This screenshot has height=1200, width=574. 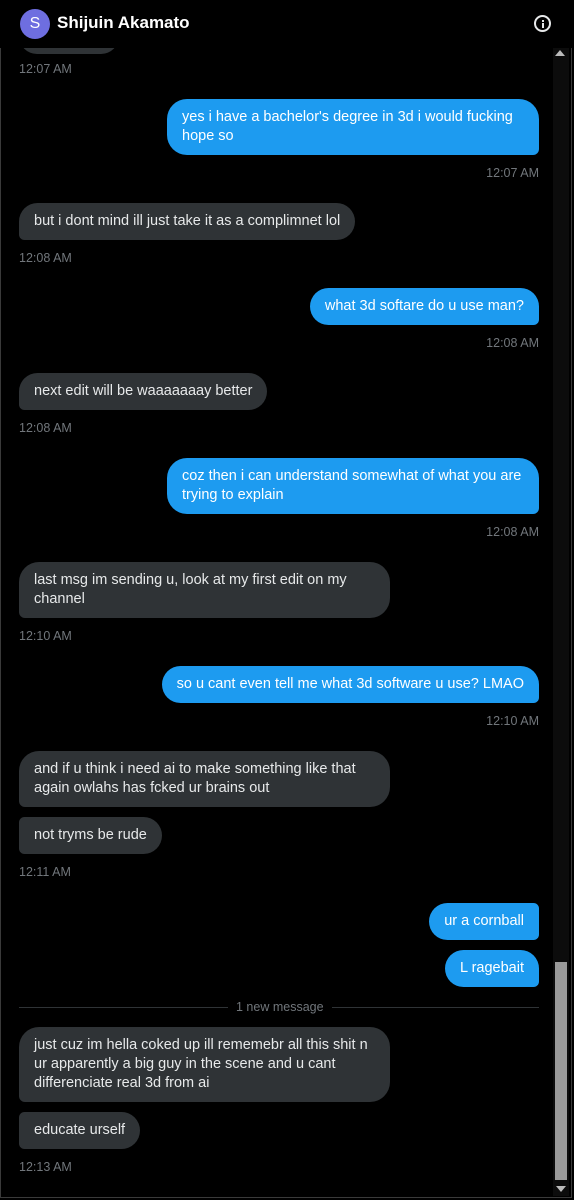 What do you see at coordinates (45, 1167) in the screenshot?
I see `message-time: 12:13 AM` at bounding box center [45, 1167].